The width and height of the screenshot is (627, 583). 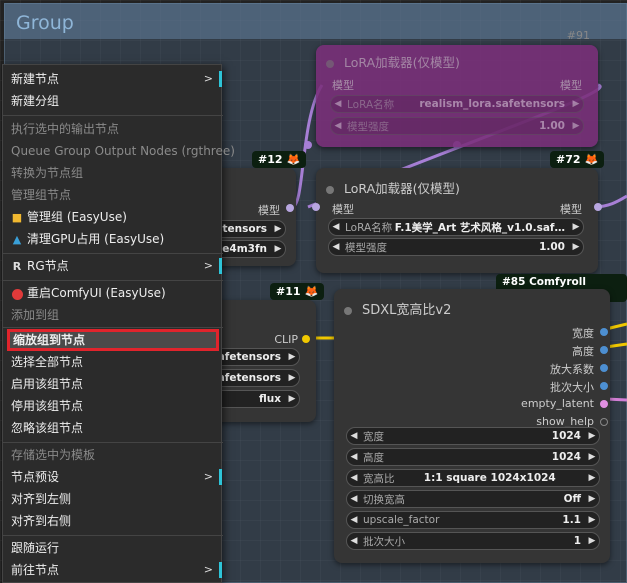 I want to click on menu-item-manage-group-easyuse: ■ 管理组 (EasyUse), so click(x=113, y=217).